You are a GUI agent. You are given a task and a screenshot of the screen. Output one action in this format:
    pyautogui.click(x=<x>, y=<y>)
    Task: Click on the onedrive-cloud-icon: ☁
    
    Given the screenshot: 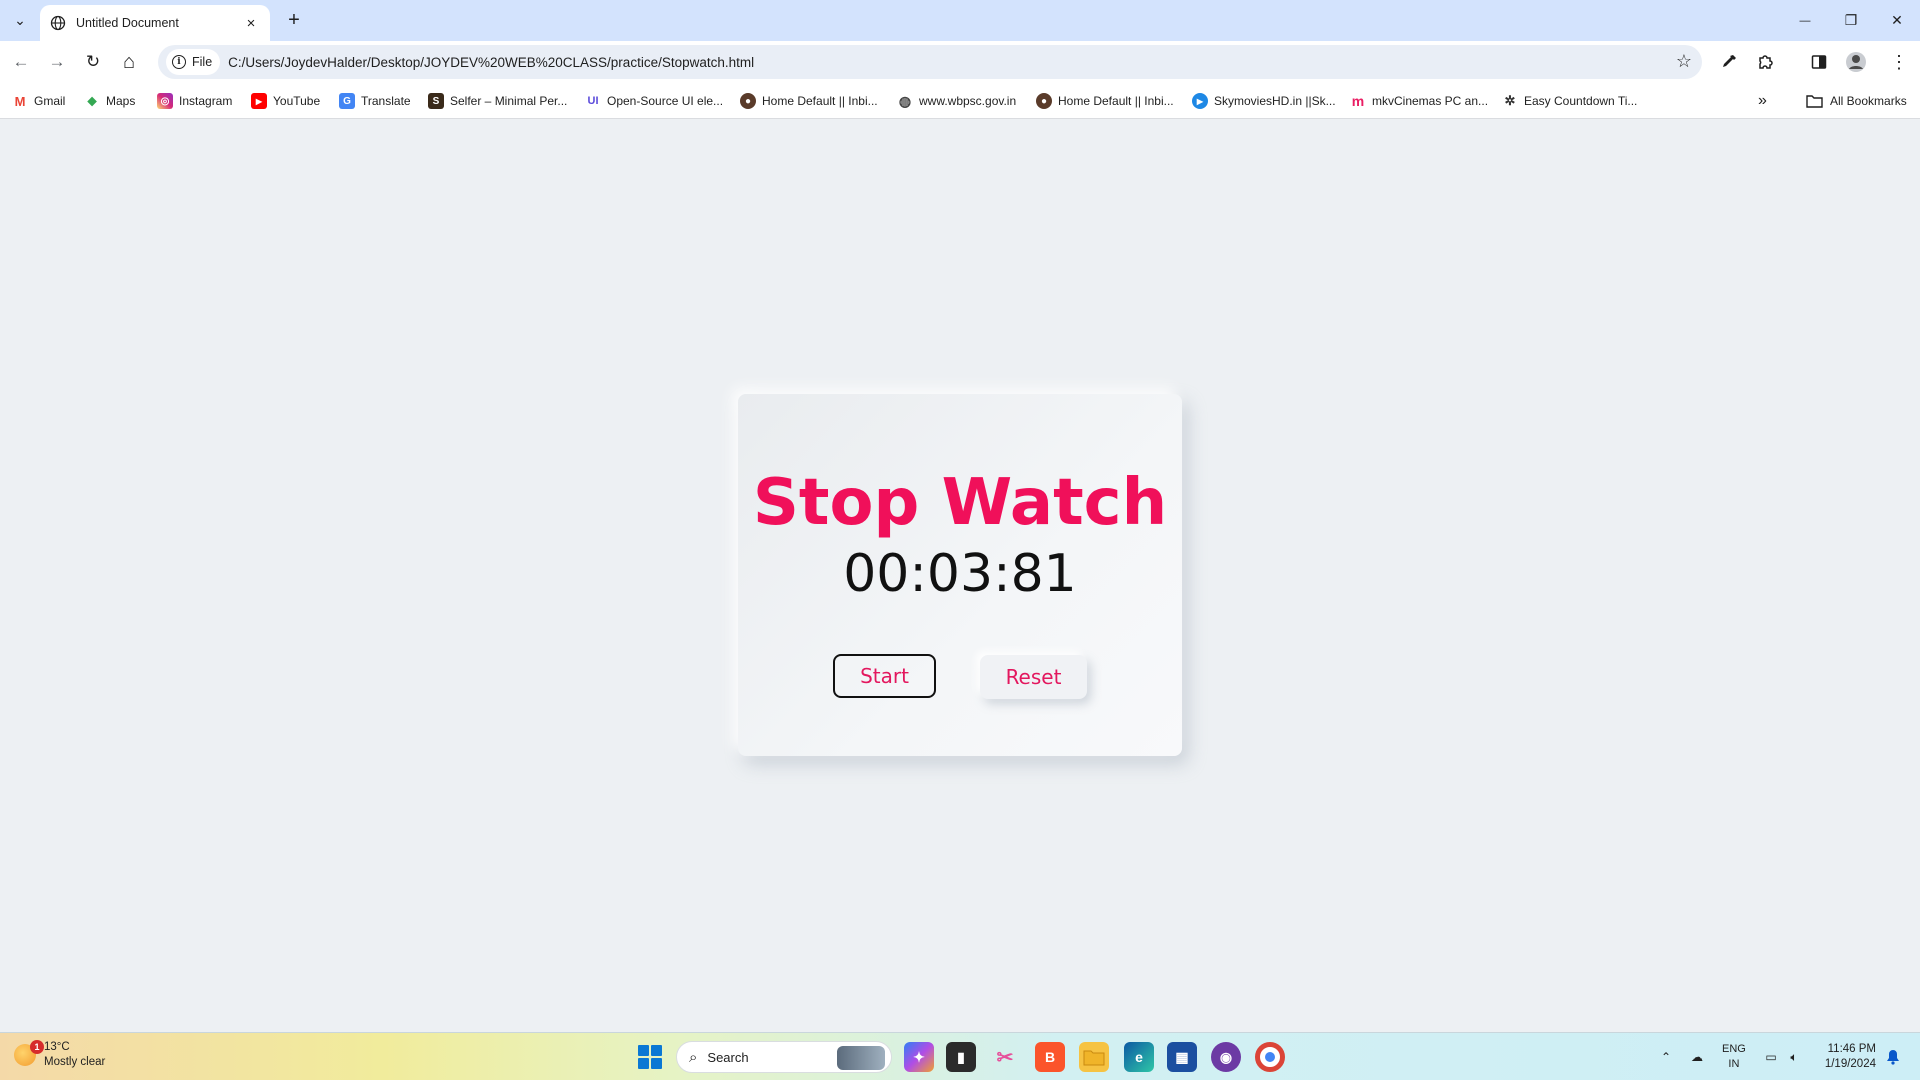 What is the action you would take?
    pyautogui.click(x=1697, y=1056)
    